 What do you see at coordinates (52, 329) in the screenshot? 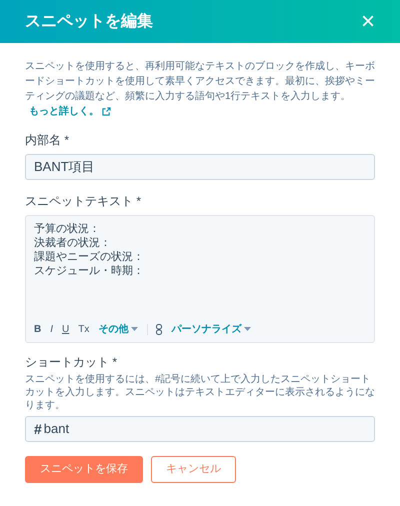
I see `format-button: I` at bounding box center [52, 329].